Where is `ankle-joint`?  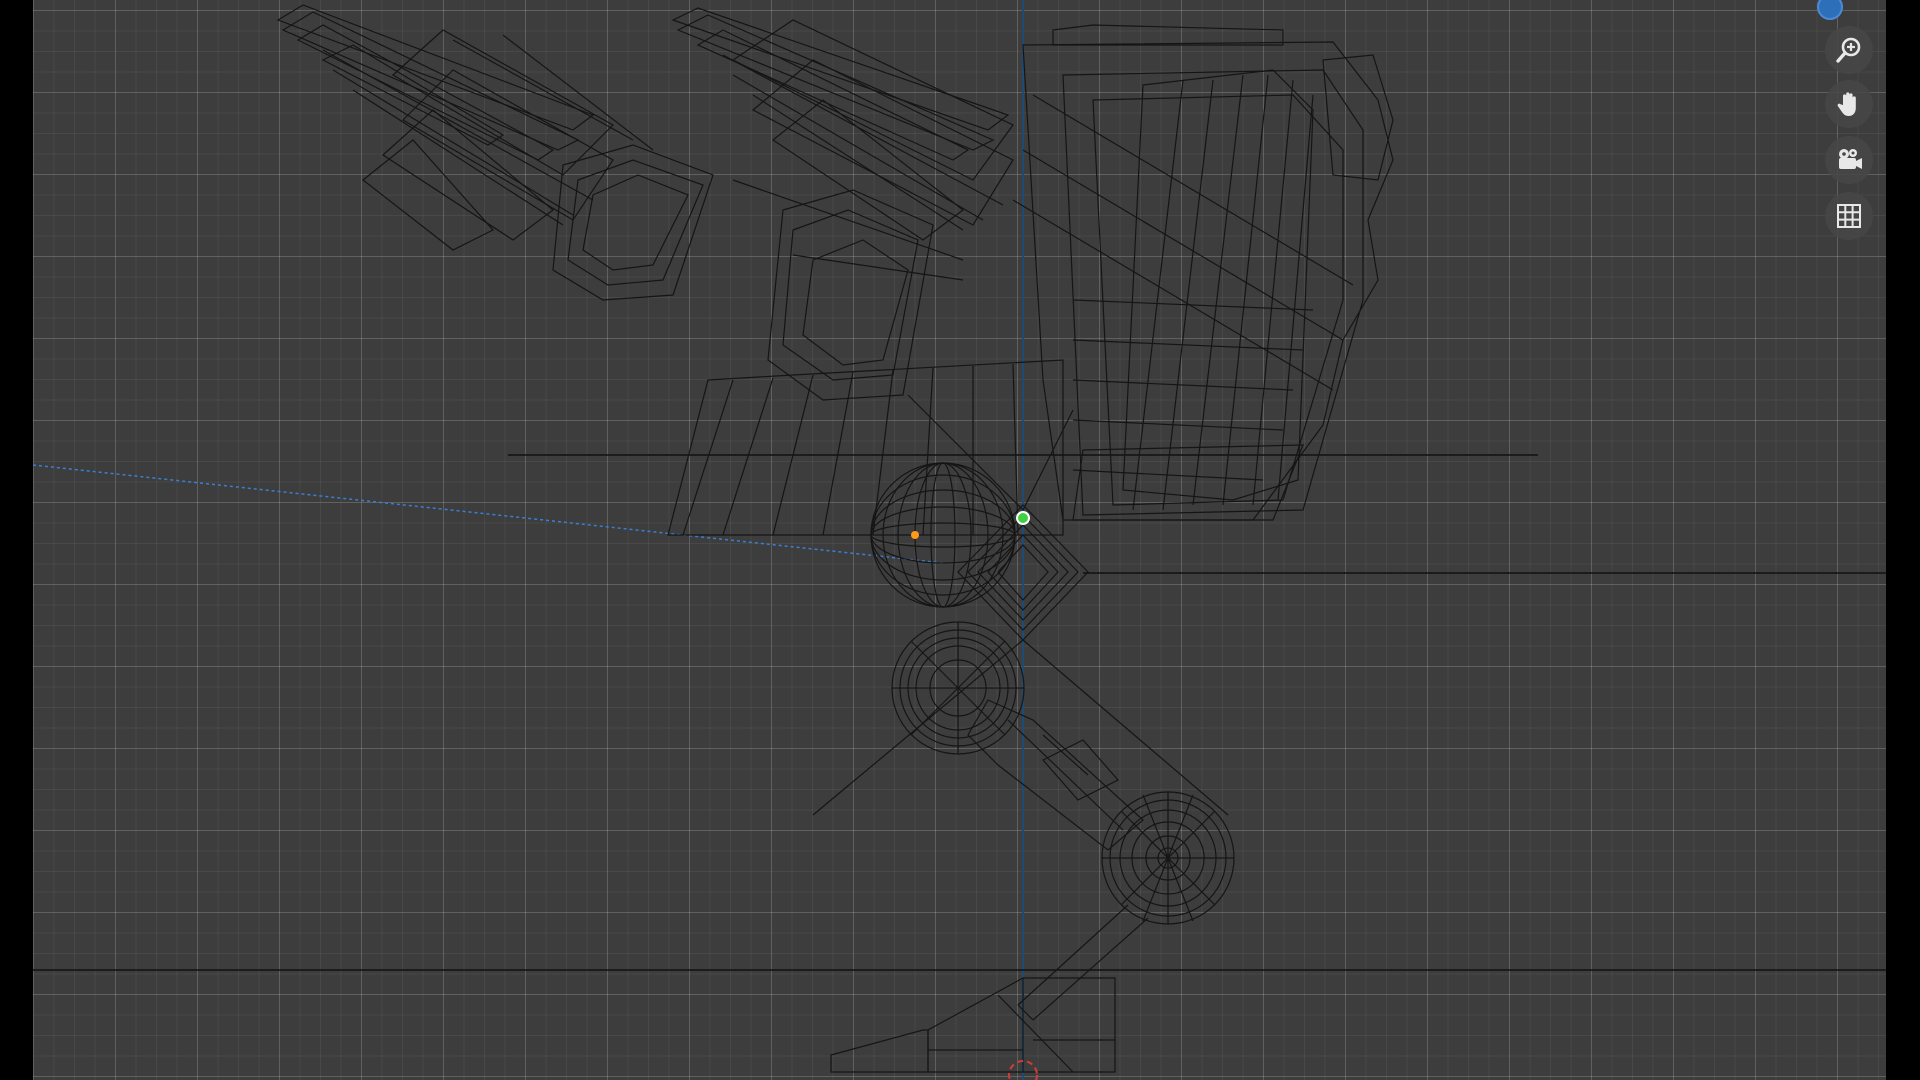
ankle-joint is located at coordinates (1168, 858).